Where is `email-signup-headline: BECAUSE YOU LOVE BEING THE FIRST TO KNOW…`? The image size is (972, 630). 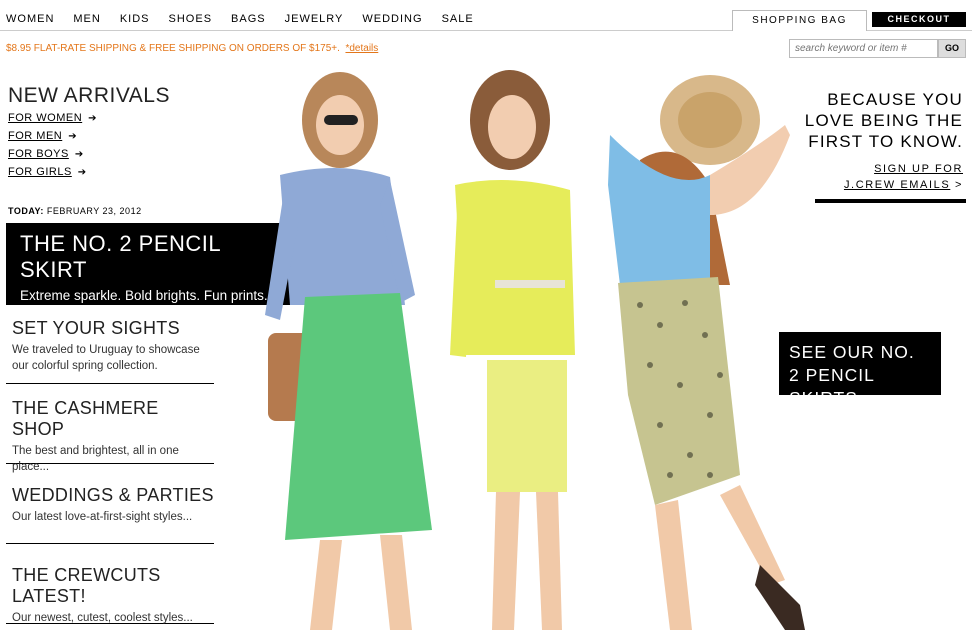 email-signup-headline: BECAUSE YOU LOVE BEING THE FIRST TO KNOW… is located at coordinates (883, 120).